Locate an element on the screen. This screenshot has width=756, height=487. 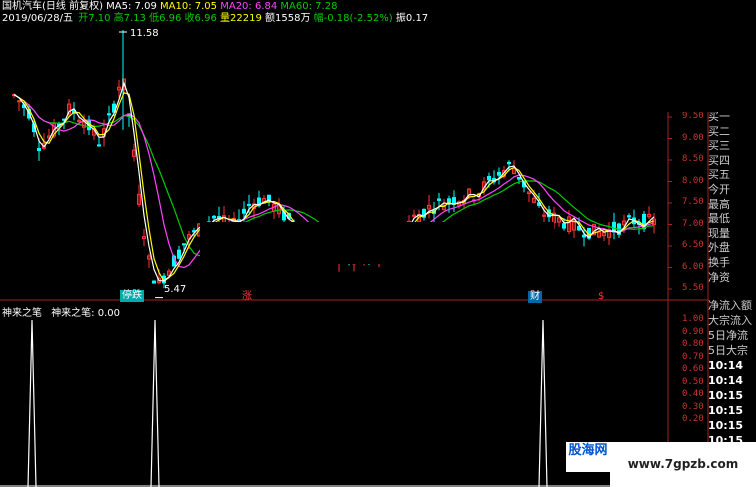
indicator-tick: 0.60 is located at coordinates (693, 369).